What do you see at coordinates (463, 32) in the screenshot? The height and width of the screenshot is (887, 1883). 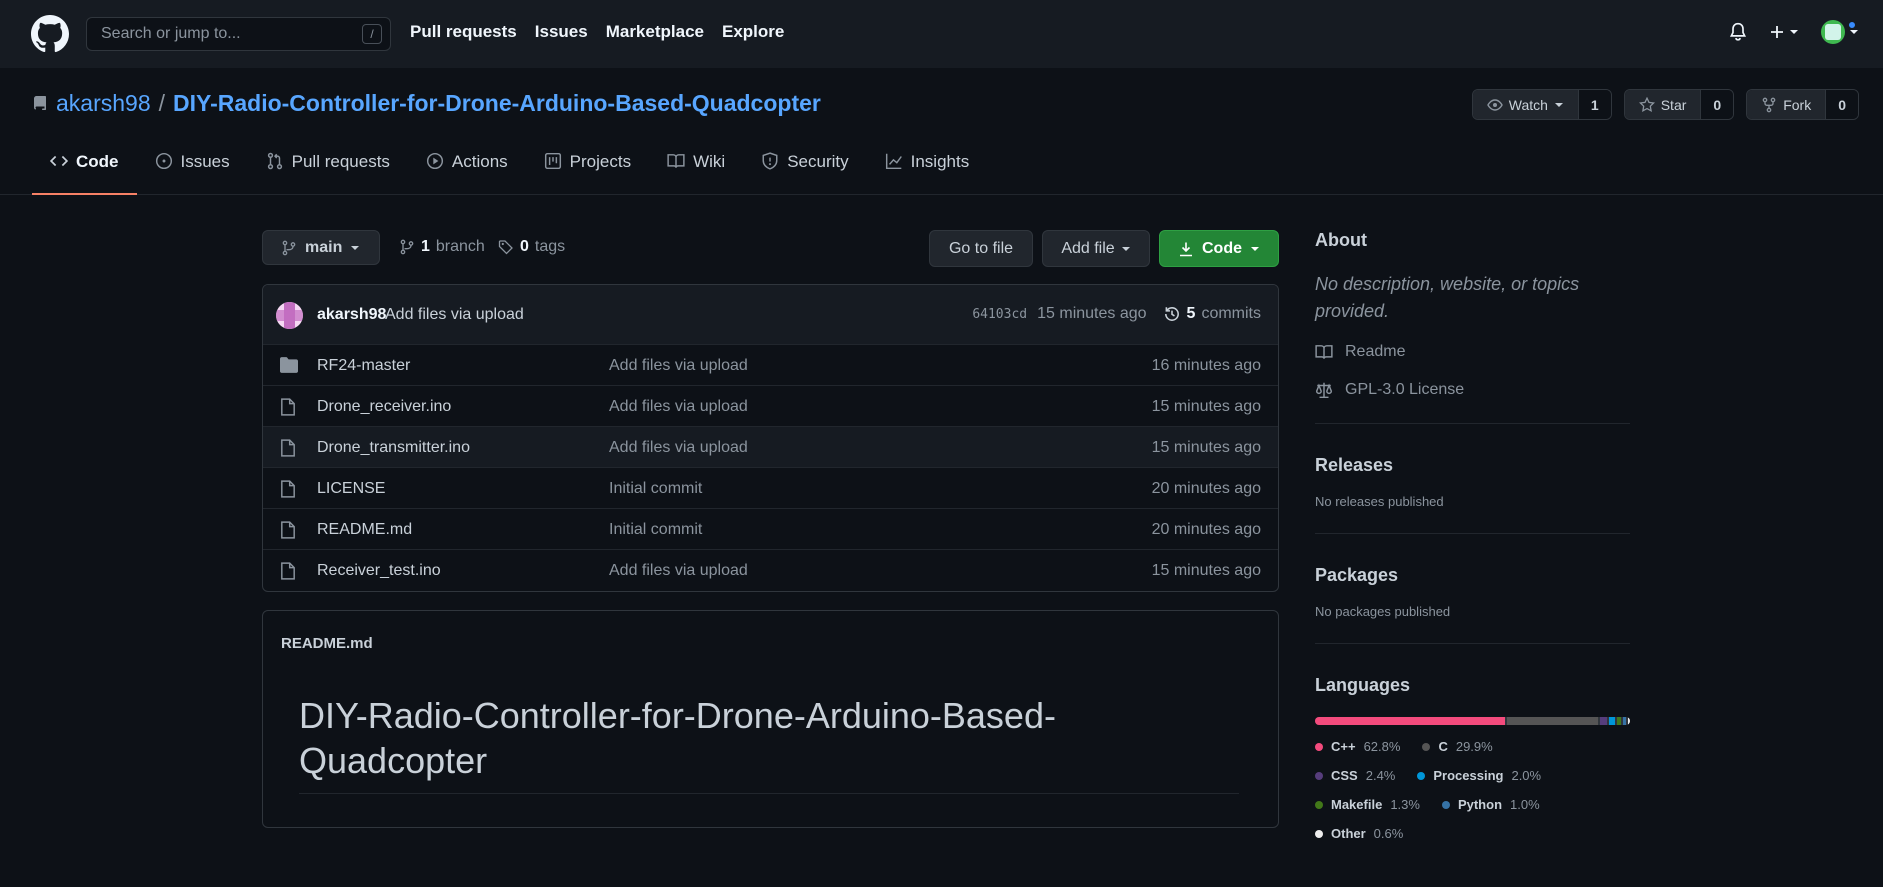 I see `nav-pull-requests: Pull requests` at bounding box center [463, 32].